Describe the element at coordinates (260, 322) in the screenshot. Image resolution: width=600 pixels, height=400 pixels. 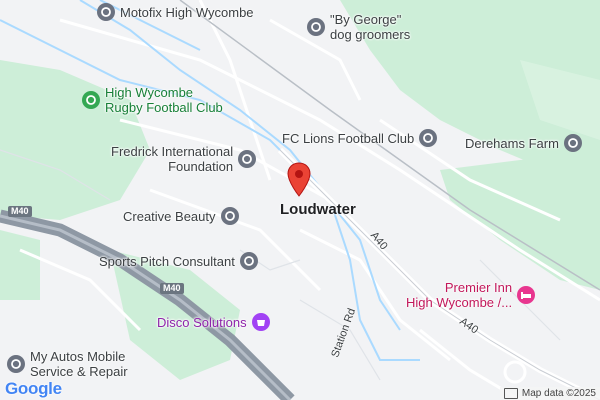
I see `shopping-icon` at that location.